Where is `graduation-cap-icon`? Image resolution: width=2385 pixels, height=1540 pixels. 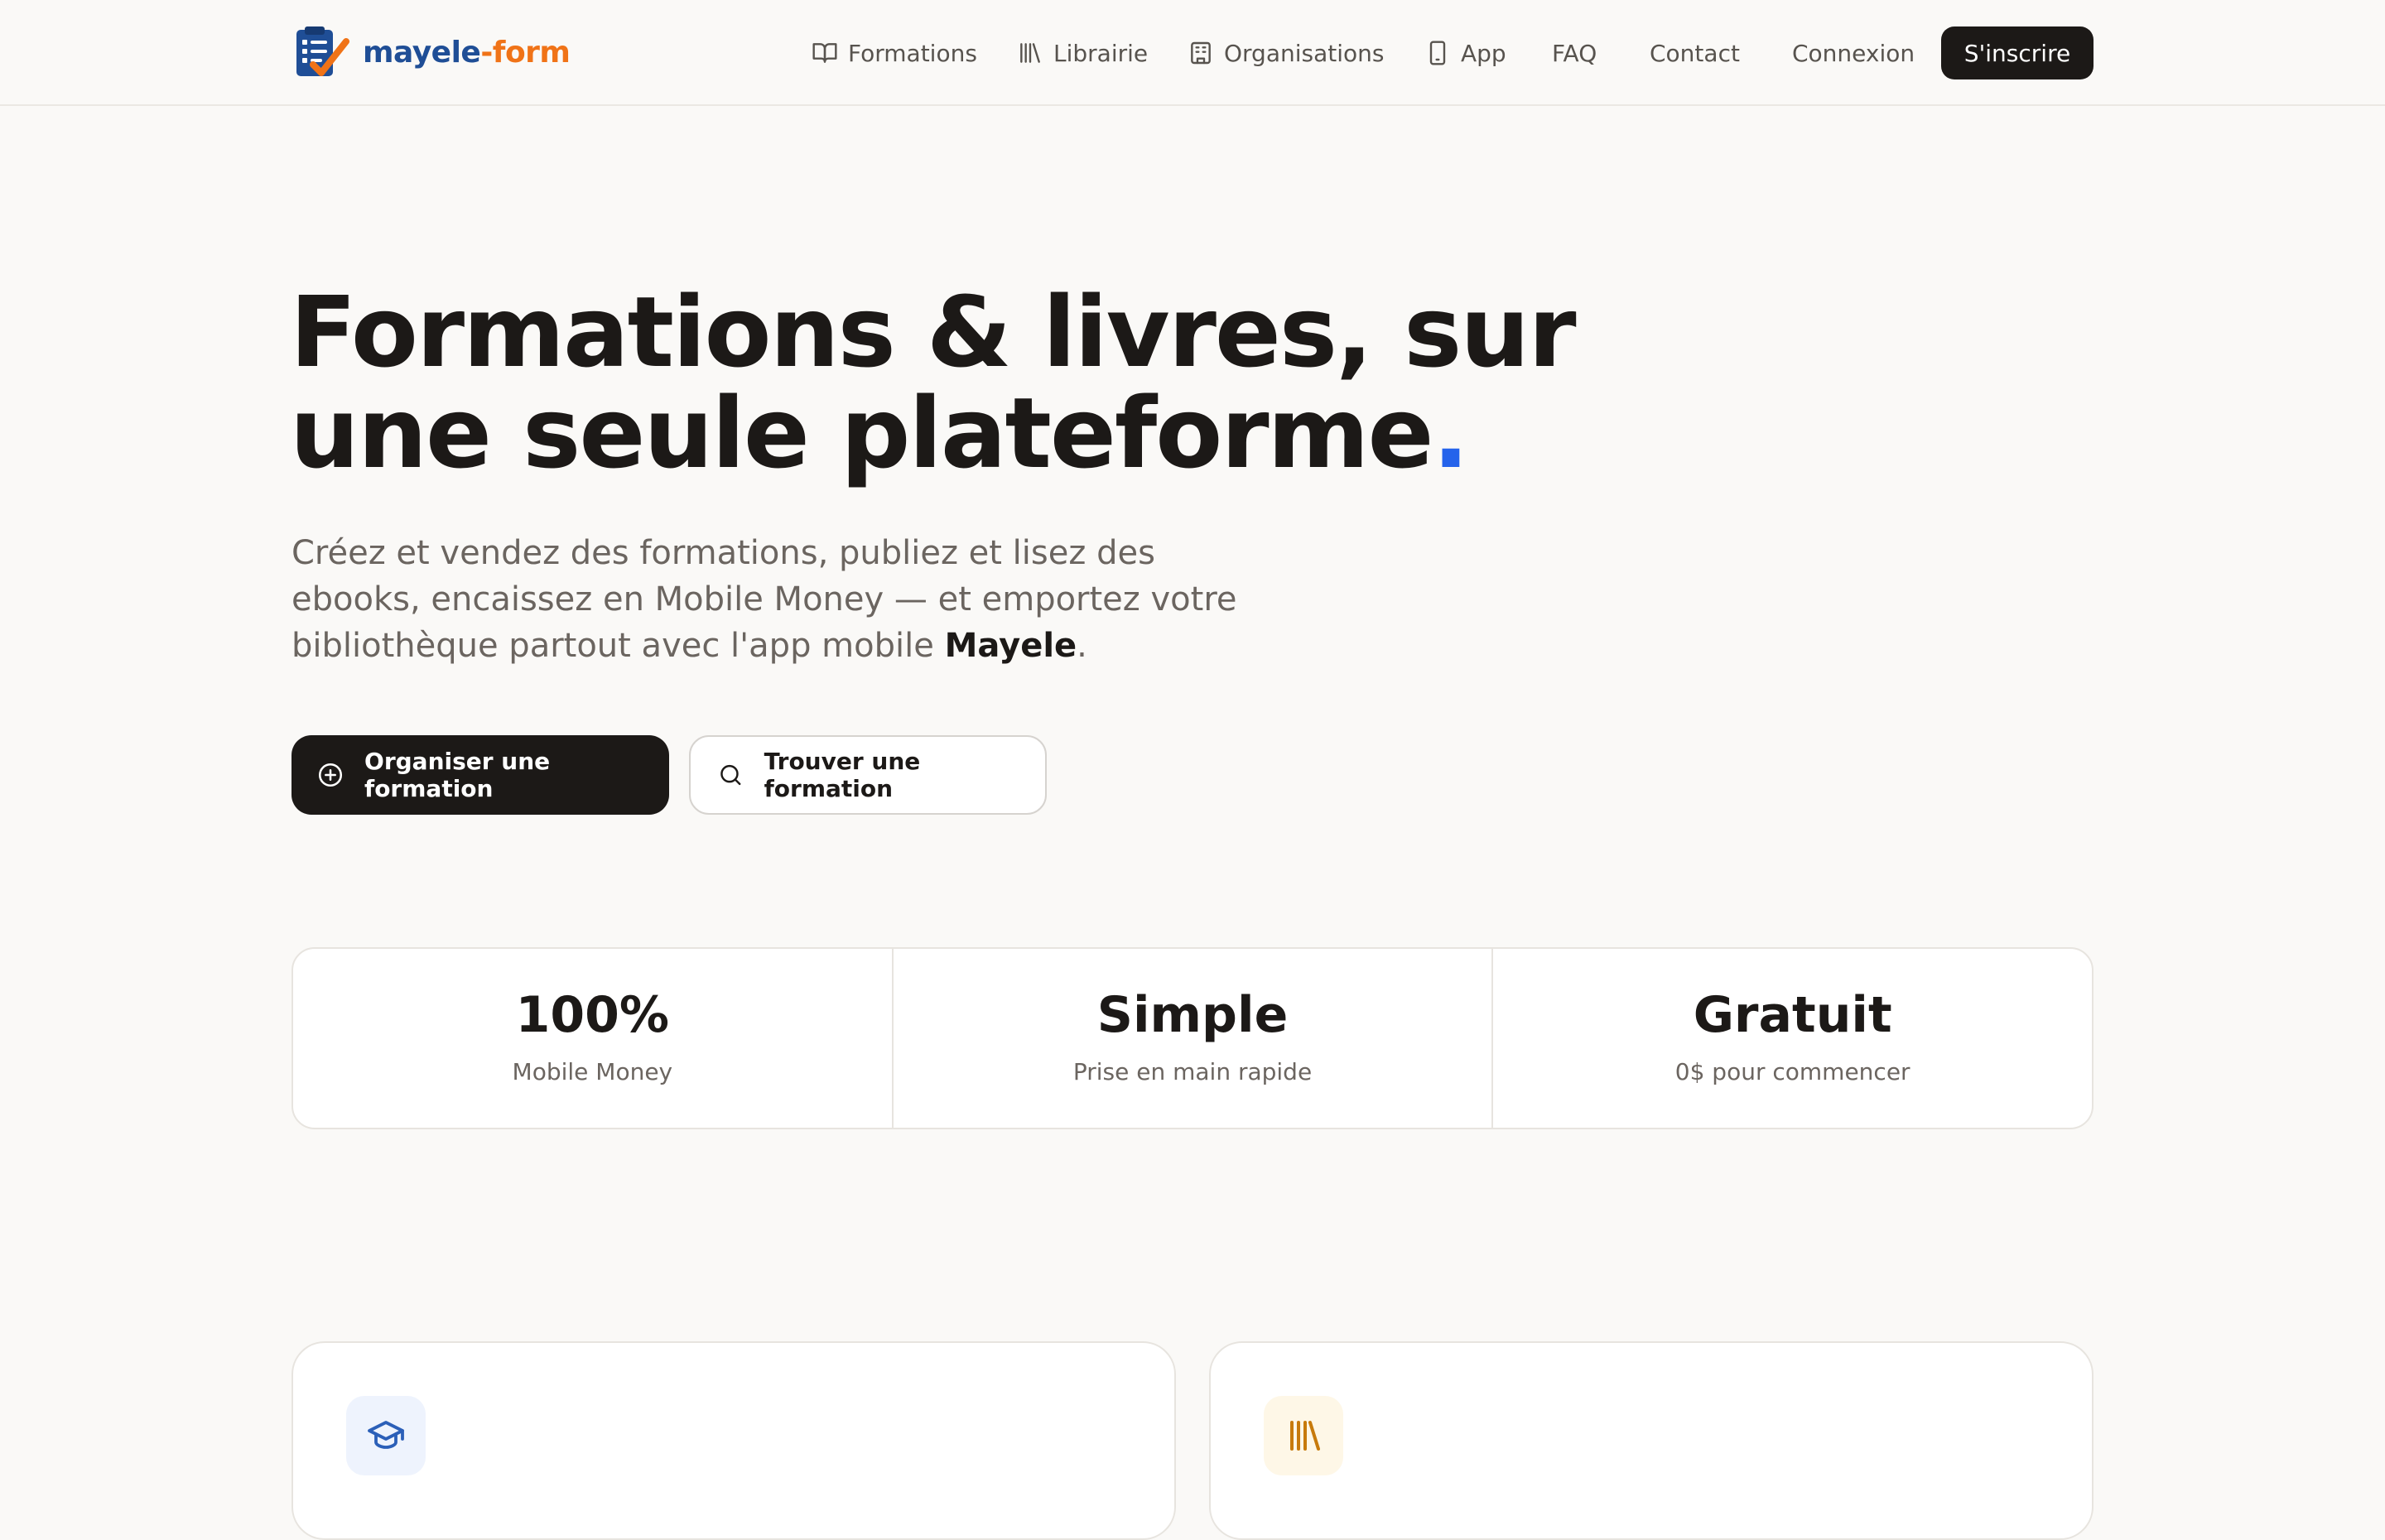
graduation-cap-icon is located at coordinates (386, 1435).